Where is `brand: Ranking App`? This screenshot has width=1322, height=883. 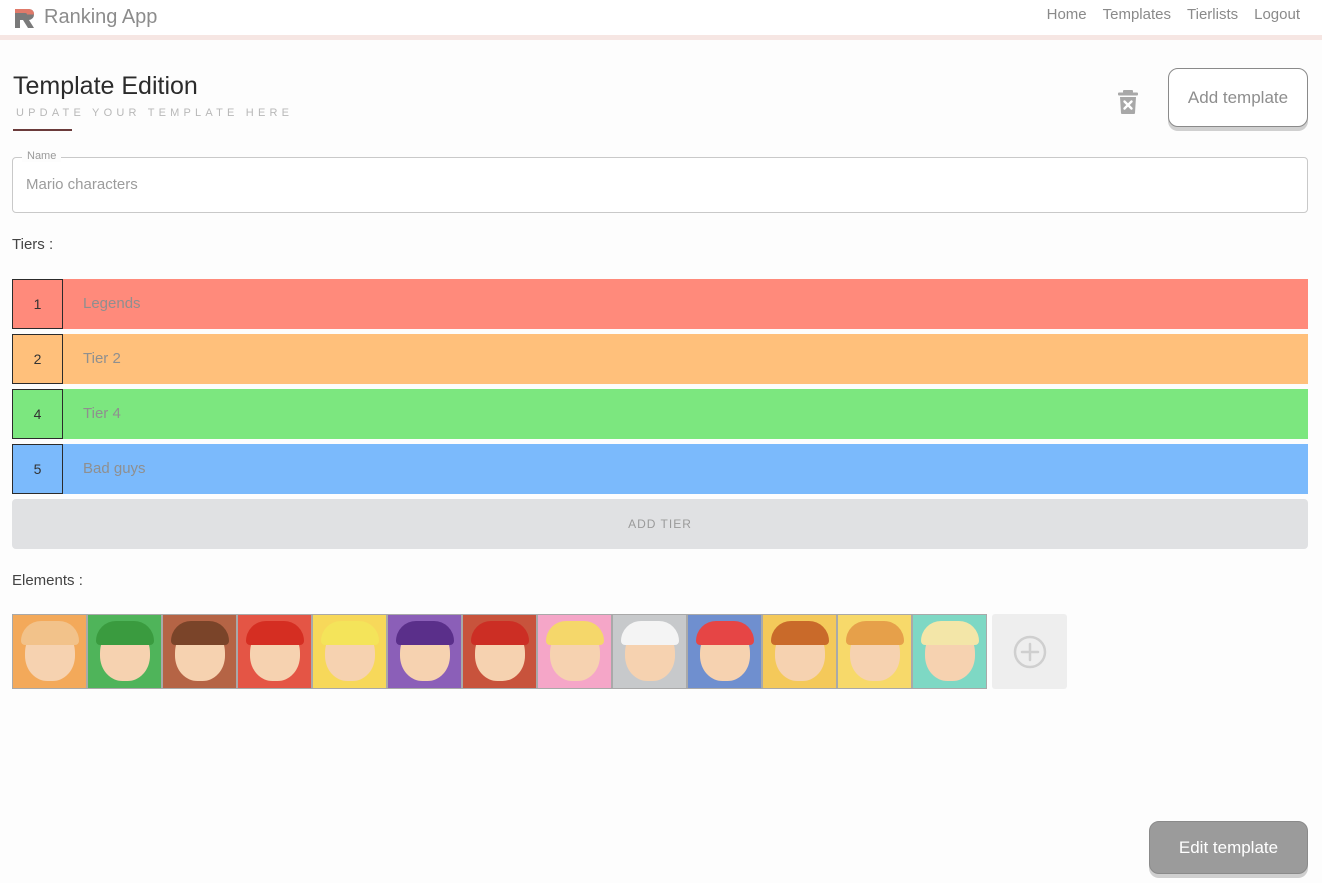
brand: Ranking App is located at coordinates (84, 17).